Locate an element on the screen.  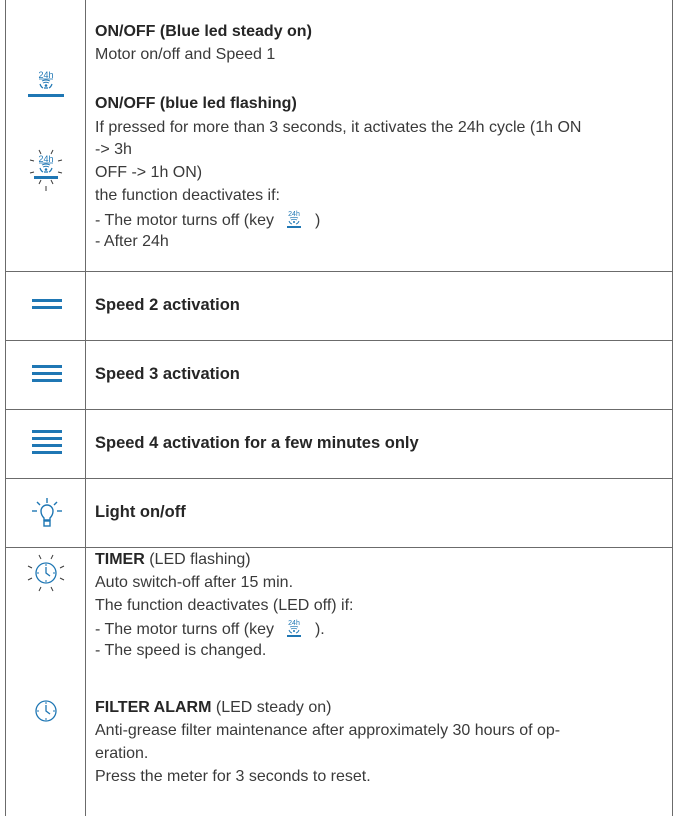
speed-2-icon is located at coordinates (47, 304).